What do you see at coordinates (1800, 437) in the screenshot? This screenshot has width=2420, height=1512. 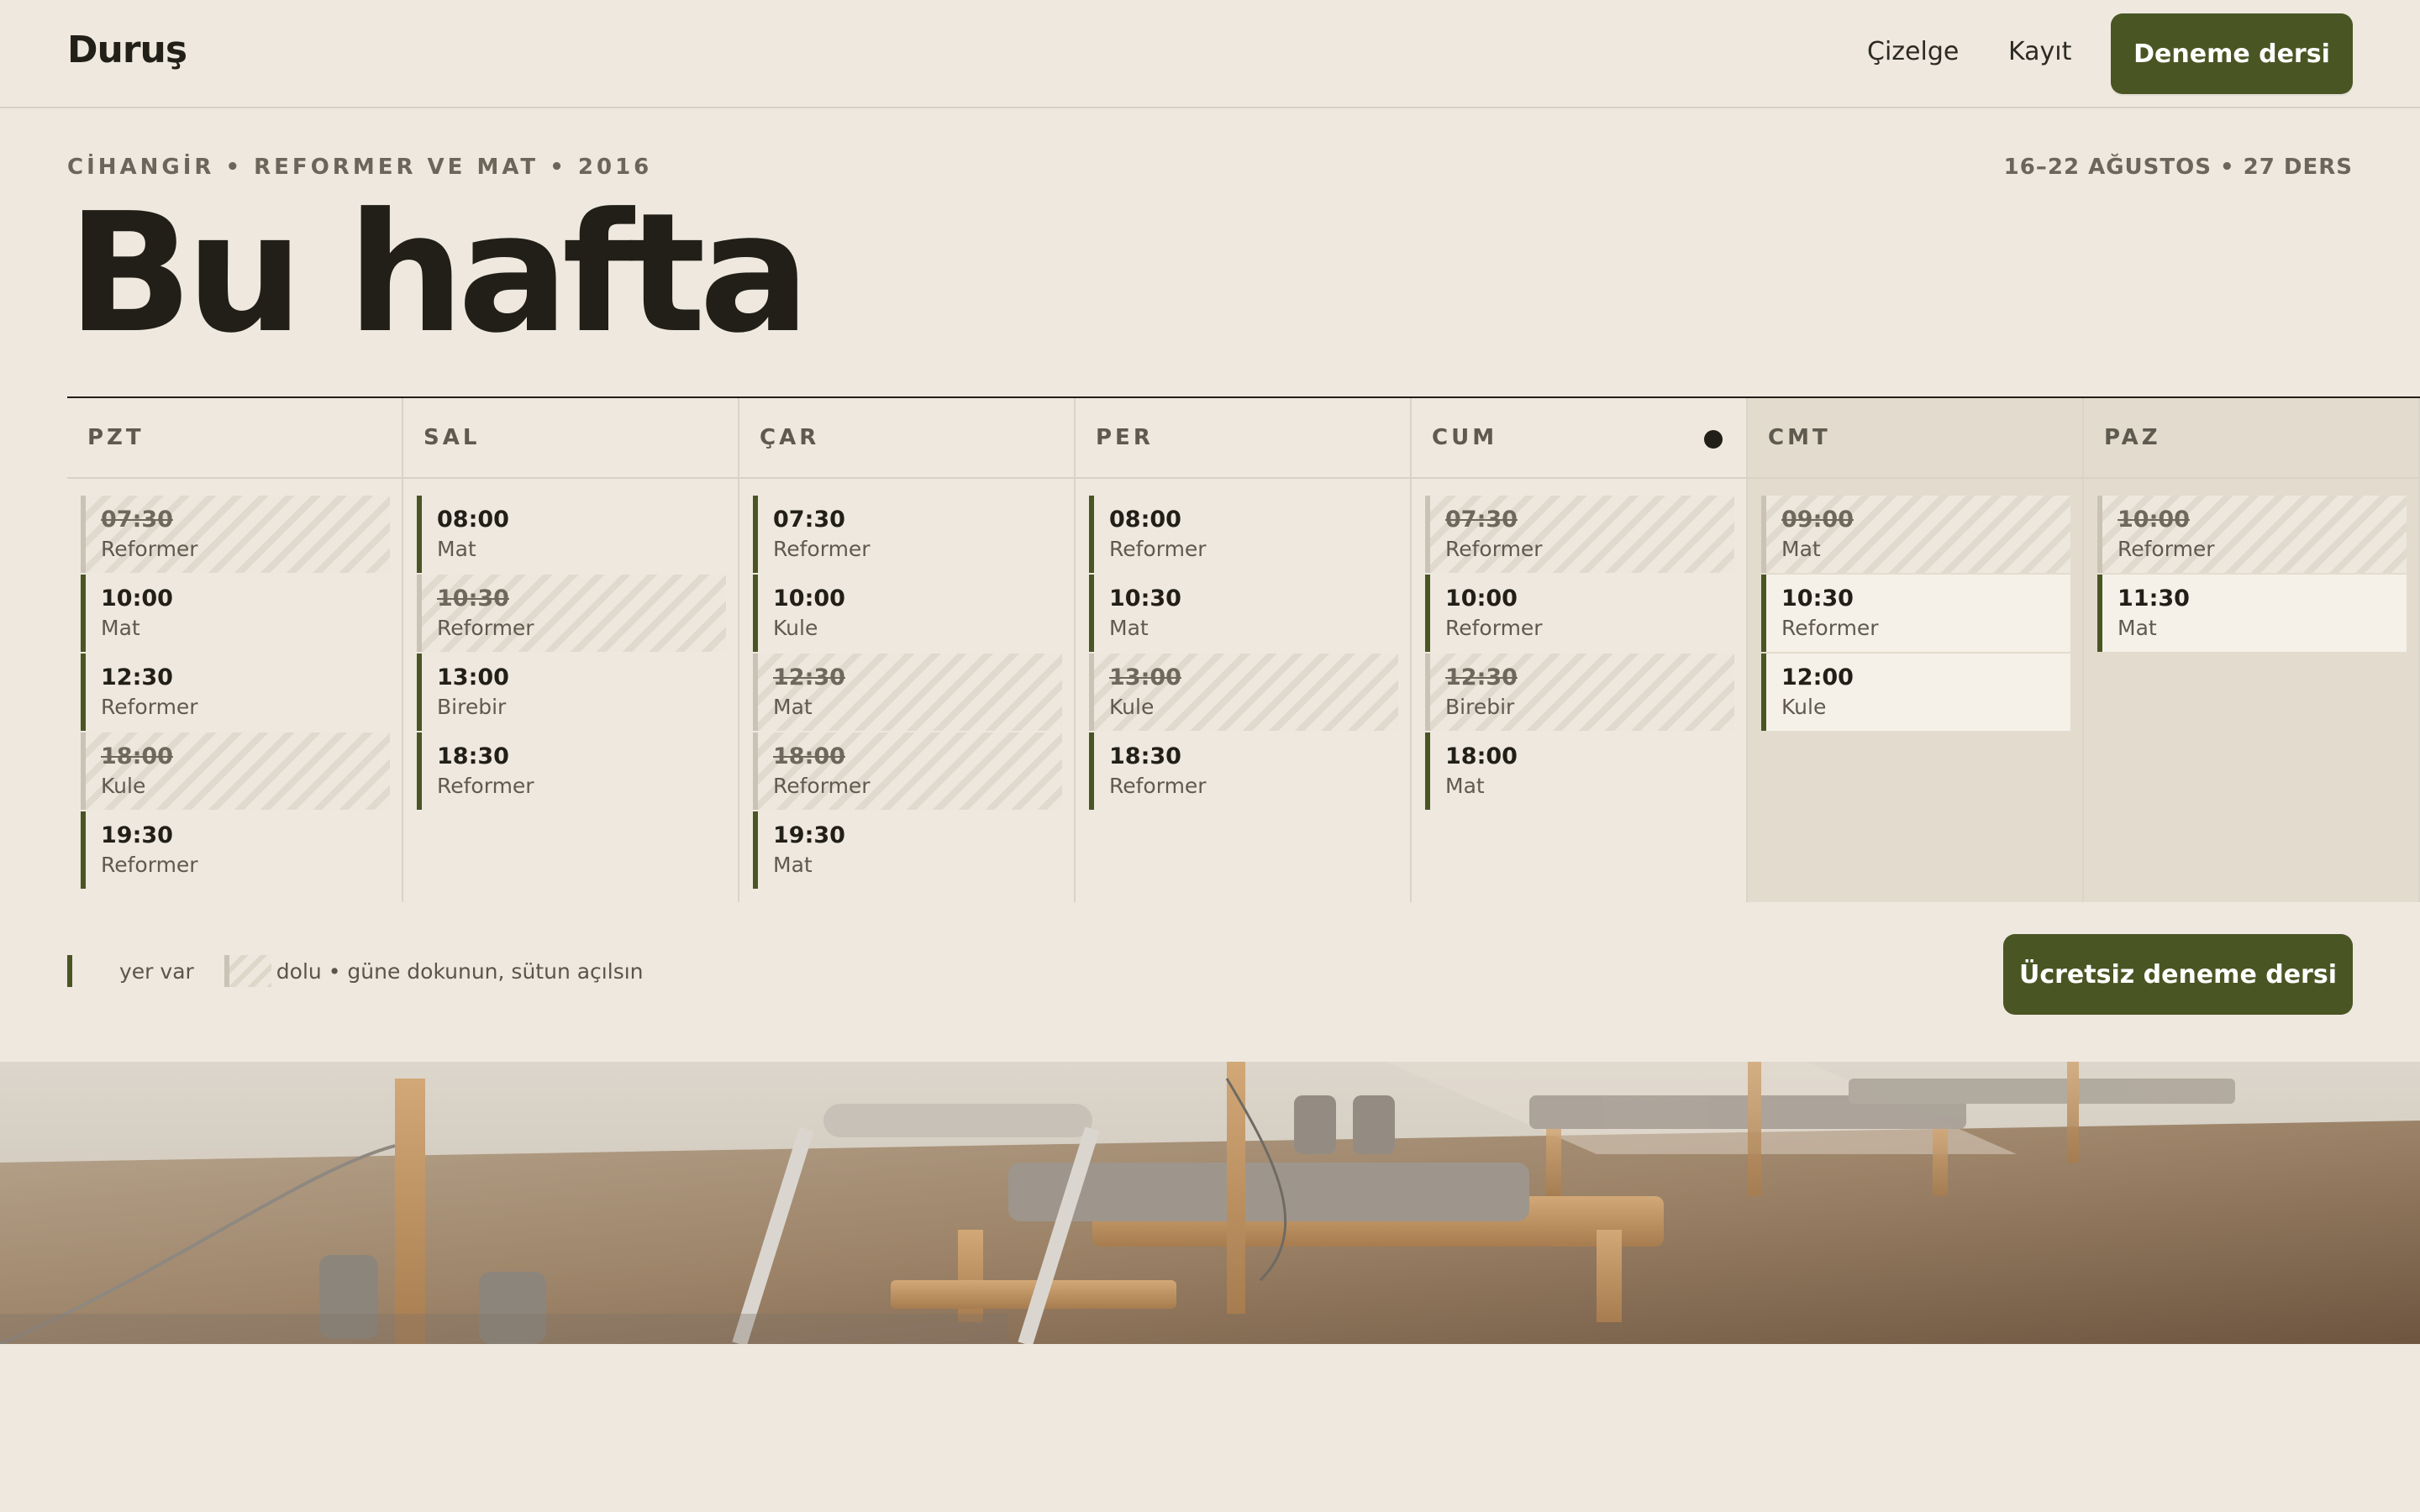 I see `day-label: CMT` at bounding box center [1800, 437].